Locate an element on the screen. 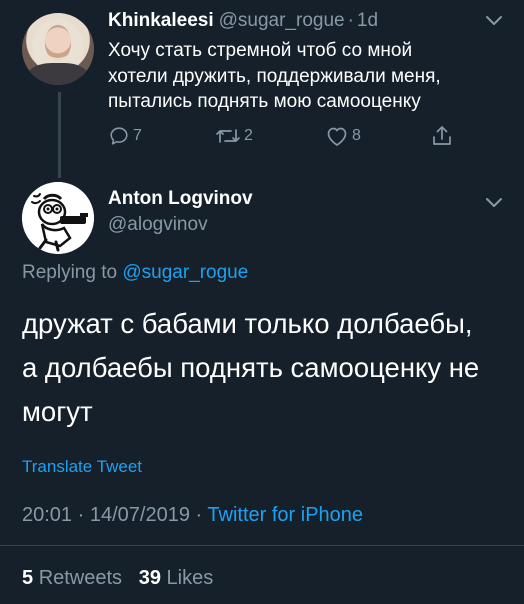 This screenshot has width=524, height=604. like-icon is located at coordinates (337, 136).